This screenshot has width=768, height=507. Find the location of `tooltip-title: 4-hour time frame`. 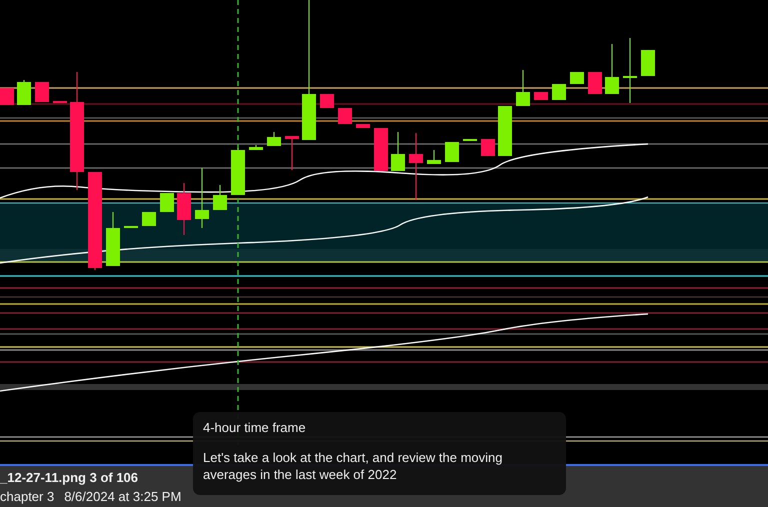

tooltip-title: 4-hour time frame is located at coordinates (255, 427).